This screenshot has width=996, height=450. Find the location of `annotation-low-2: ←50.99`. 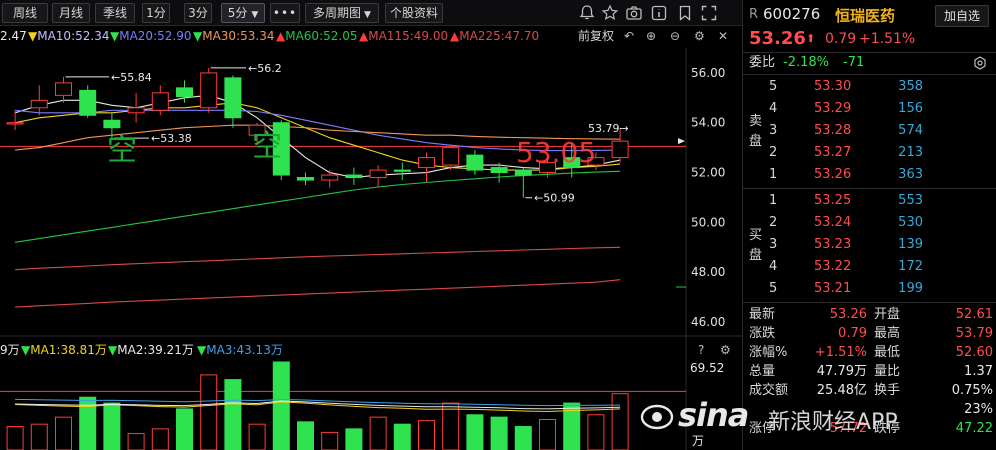

annotation-low-2: ←50.99 is located at coordinates (554, 198).